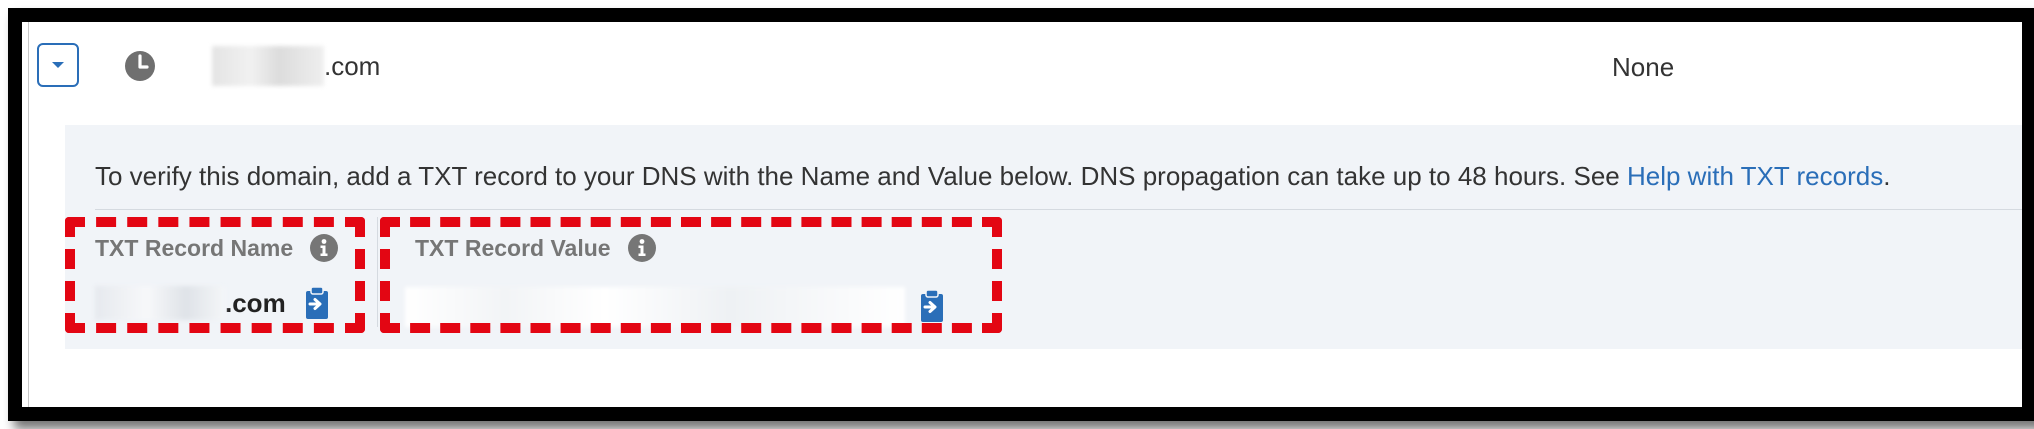 This screenshot has width=2034, height=429. I want to click on redacted-domain, so click(268, 66).